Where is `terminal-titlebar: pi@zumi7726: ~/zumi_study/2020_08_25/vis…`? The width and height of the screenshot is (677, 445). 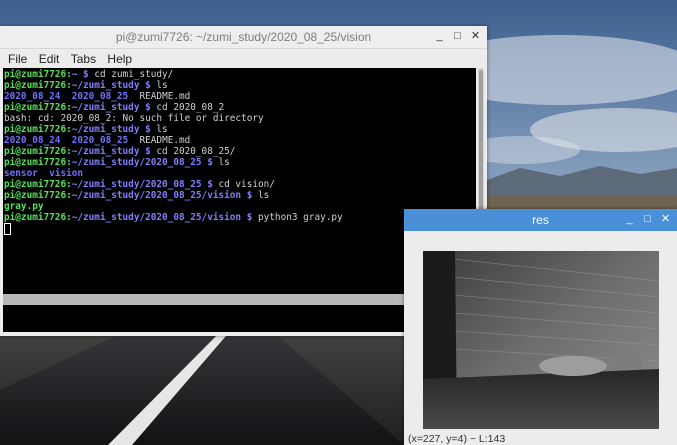
terminal-titlebar: pi@zumi7726: ~/zumi_study/2020_08_25/vis… is located at coordinates (243, 37).